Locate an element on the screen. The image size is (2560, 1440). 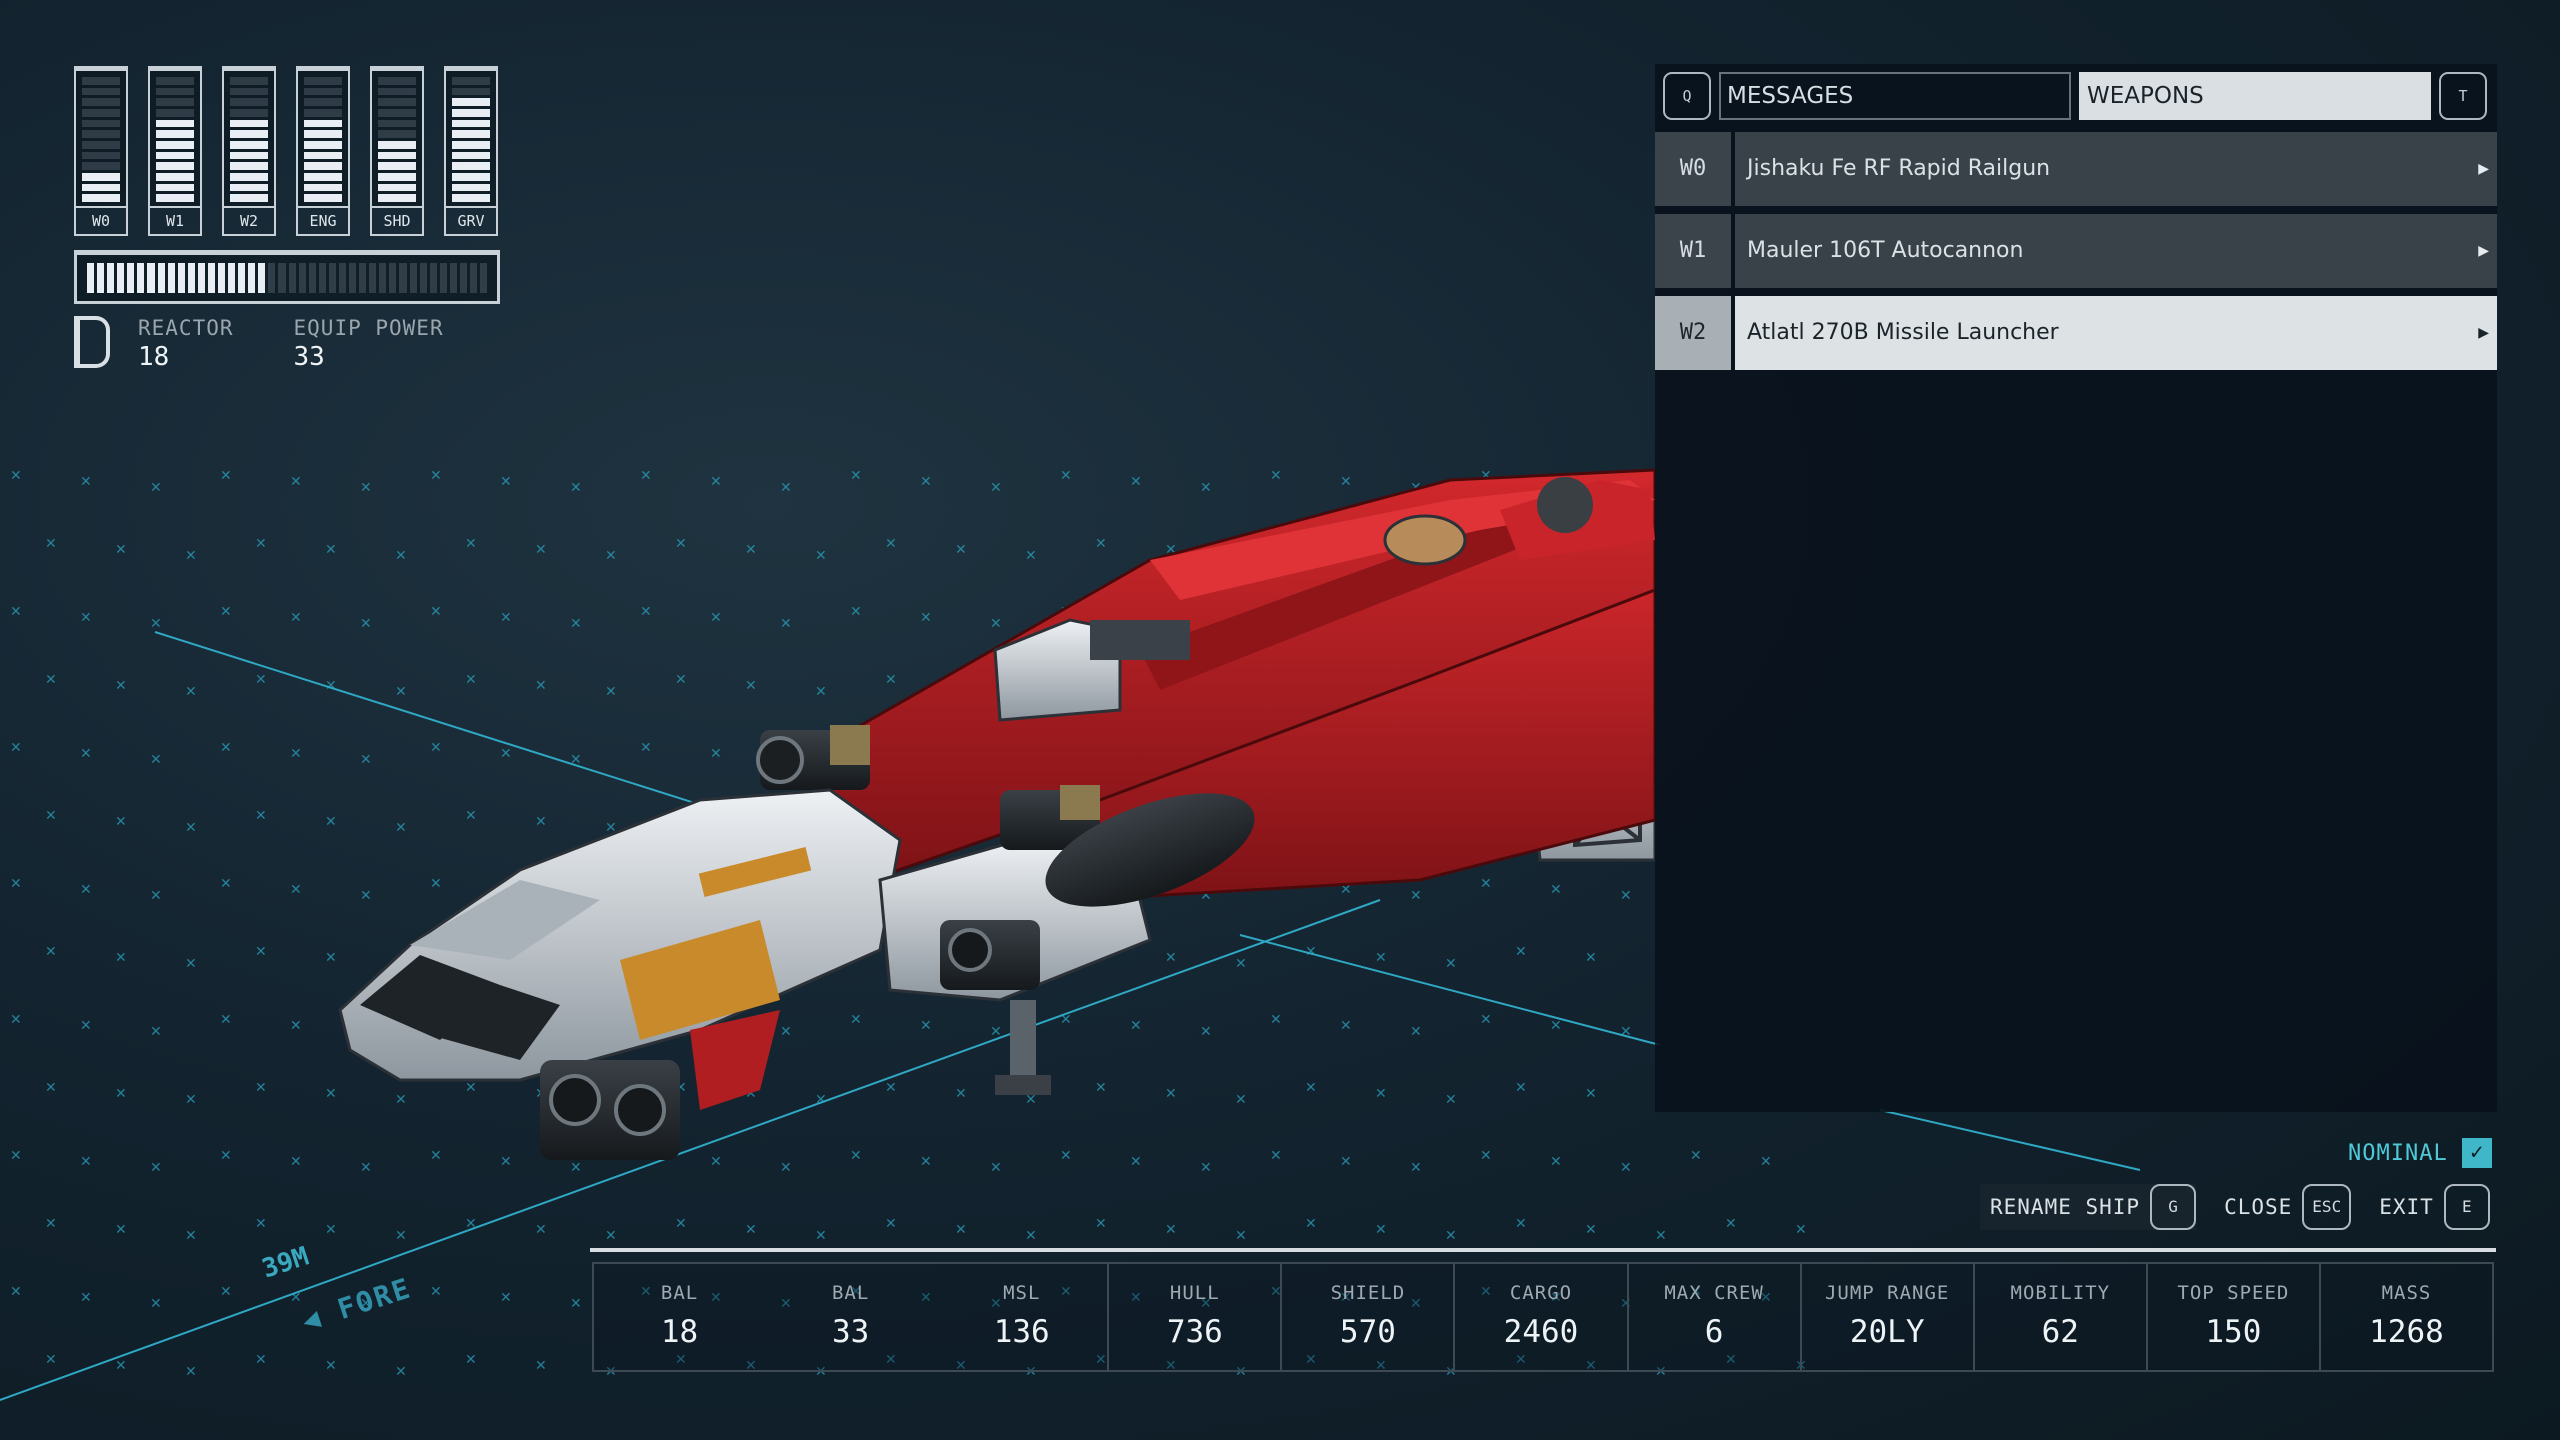
reactor-value: 18 is located at coordinates (154, 357).